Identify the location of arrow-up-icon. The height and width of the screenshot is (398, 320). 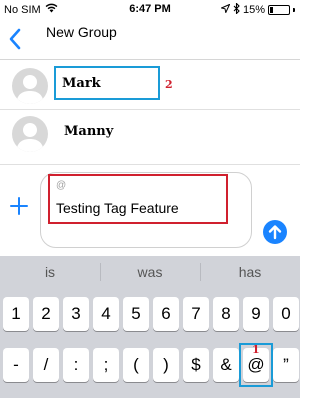
(275, 232).